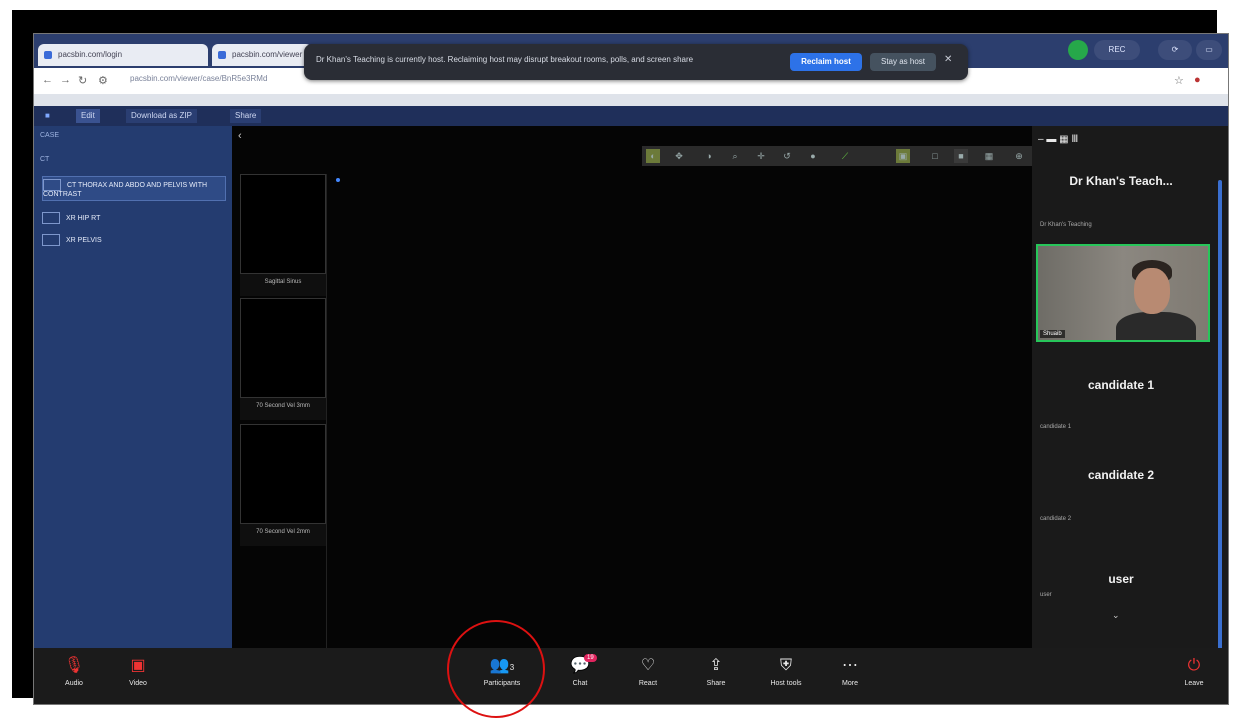  I want to click on active-speaker-video: Shuaib, so click(1123, 293).